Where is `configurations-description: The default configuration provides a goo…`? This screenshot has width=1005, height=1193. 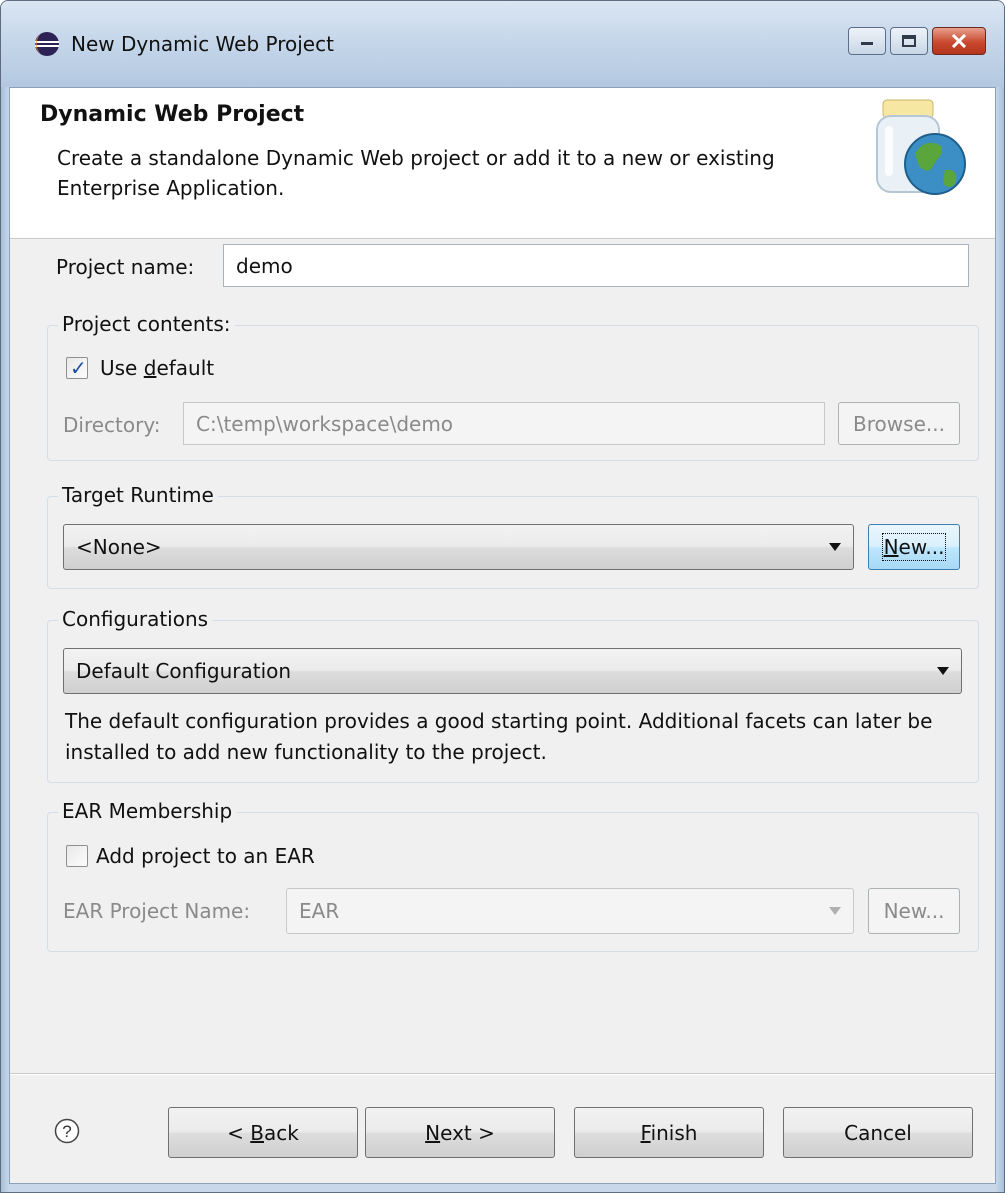 configurations-description: The default configuration provides a goo… is located at coordinates (499, 736).